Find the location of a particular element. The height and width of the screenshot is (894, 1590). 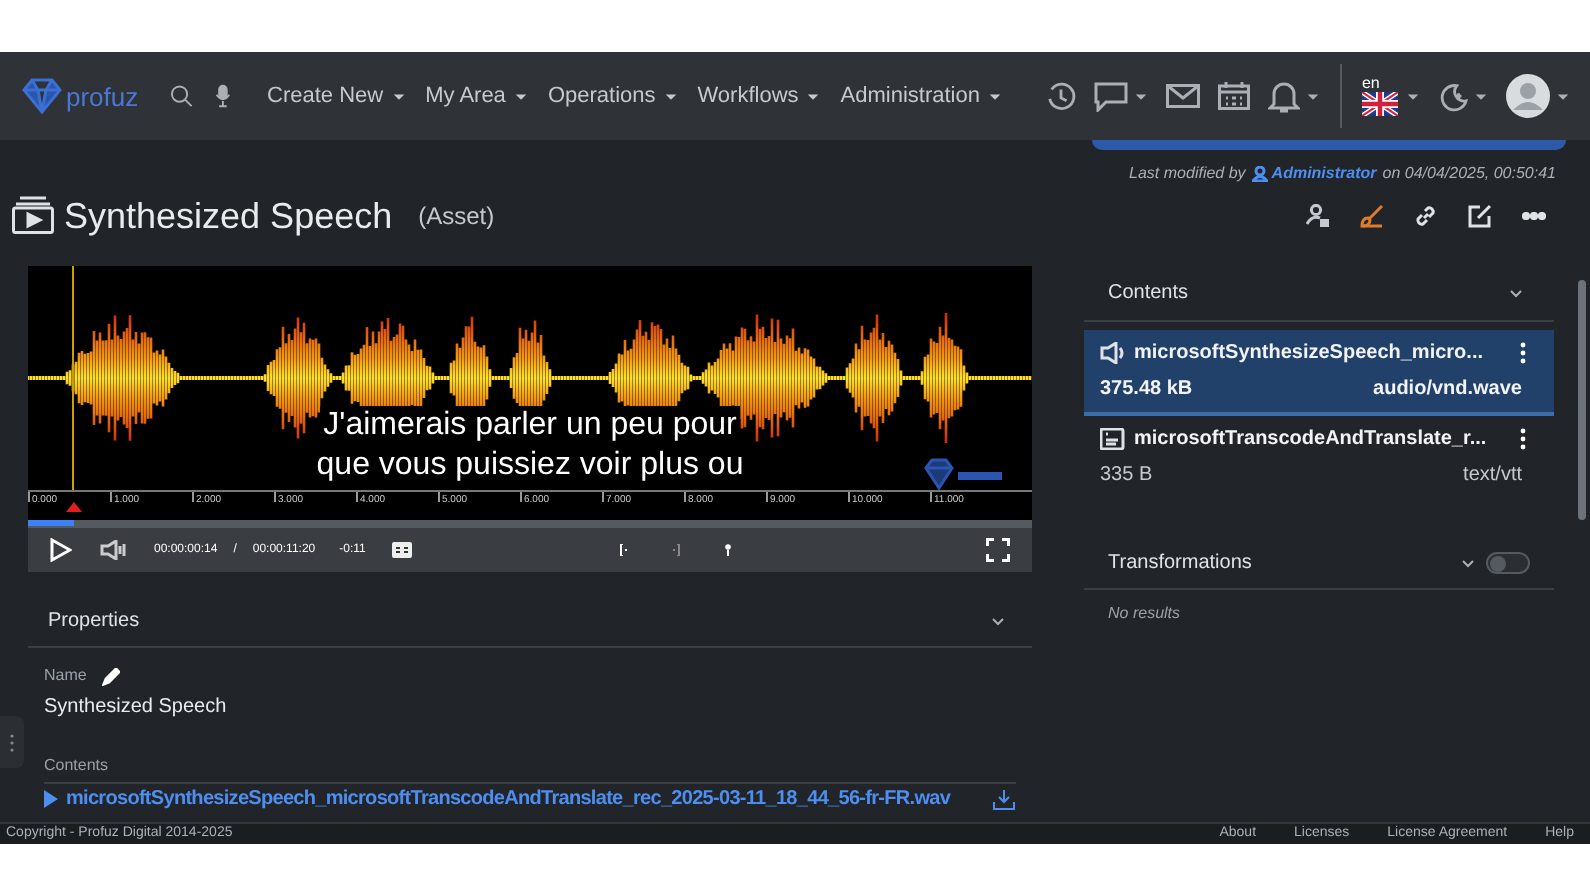

mark-in-icon is located at coordinates (623, 550).